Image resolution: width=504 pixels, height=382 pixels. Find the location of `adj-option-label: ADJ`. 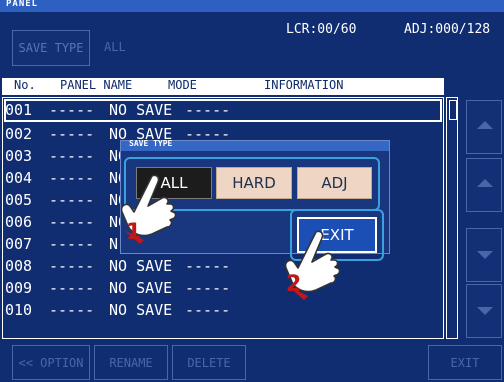

adj-option-label: ADJ is located at coordinates (334, 183).